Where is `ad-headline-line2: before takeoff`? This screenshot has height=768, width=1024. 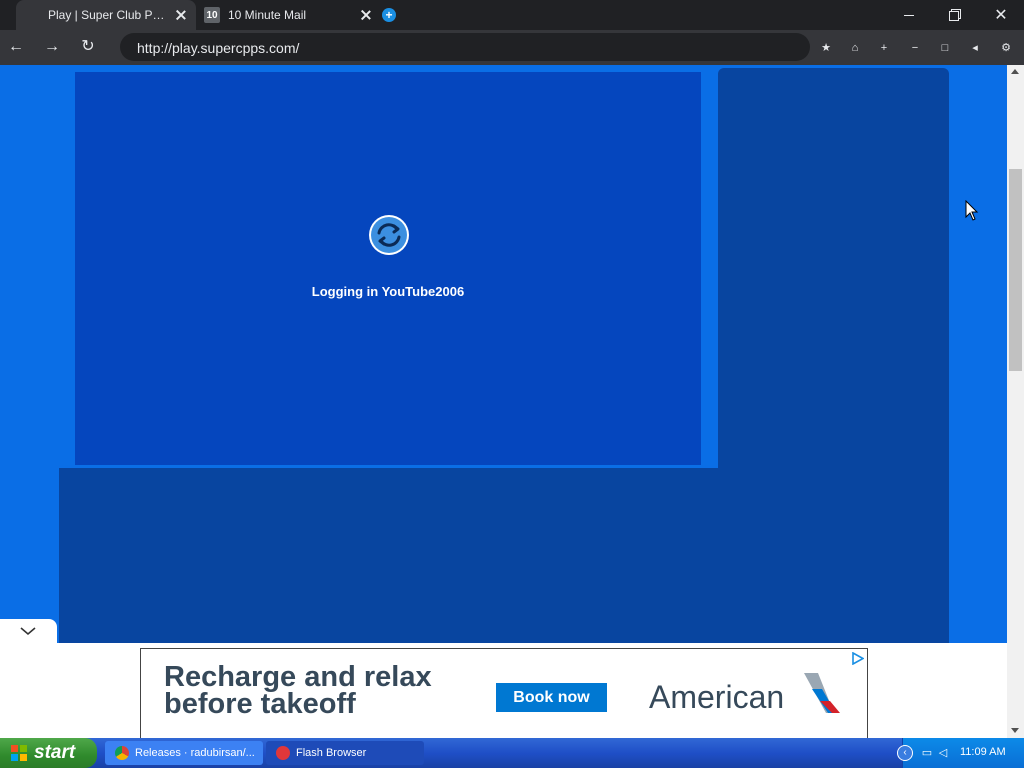 ad-headline-line2: before takeoff is located at coordinates (260, 704).